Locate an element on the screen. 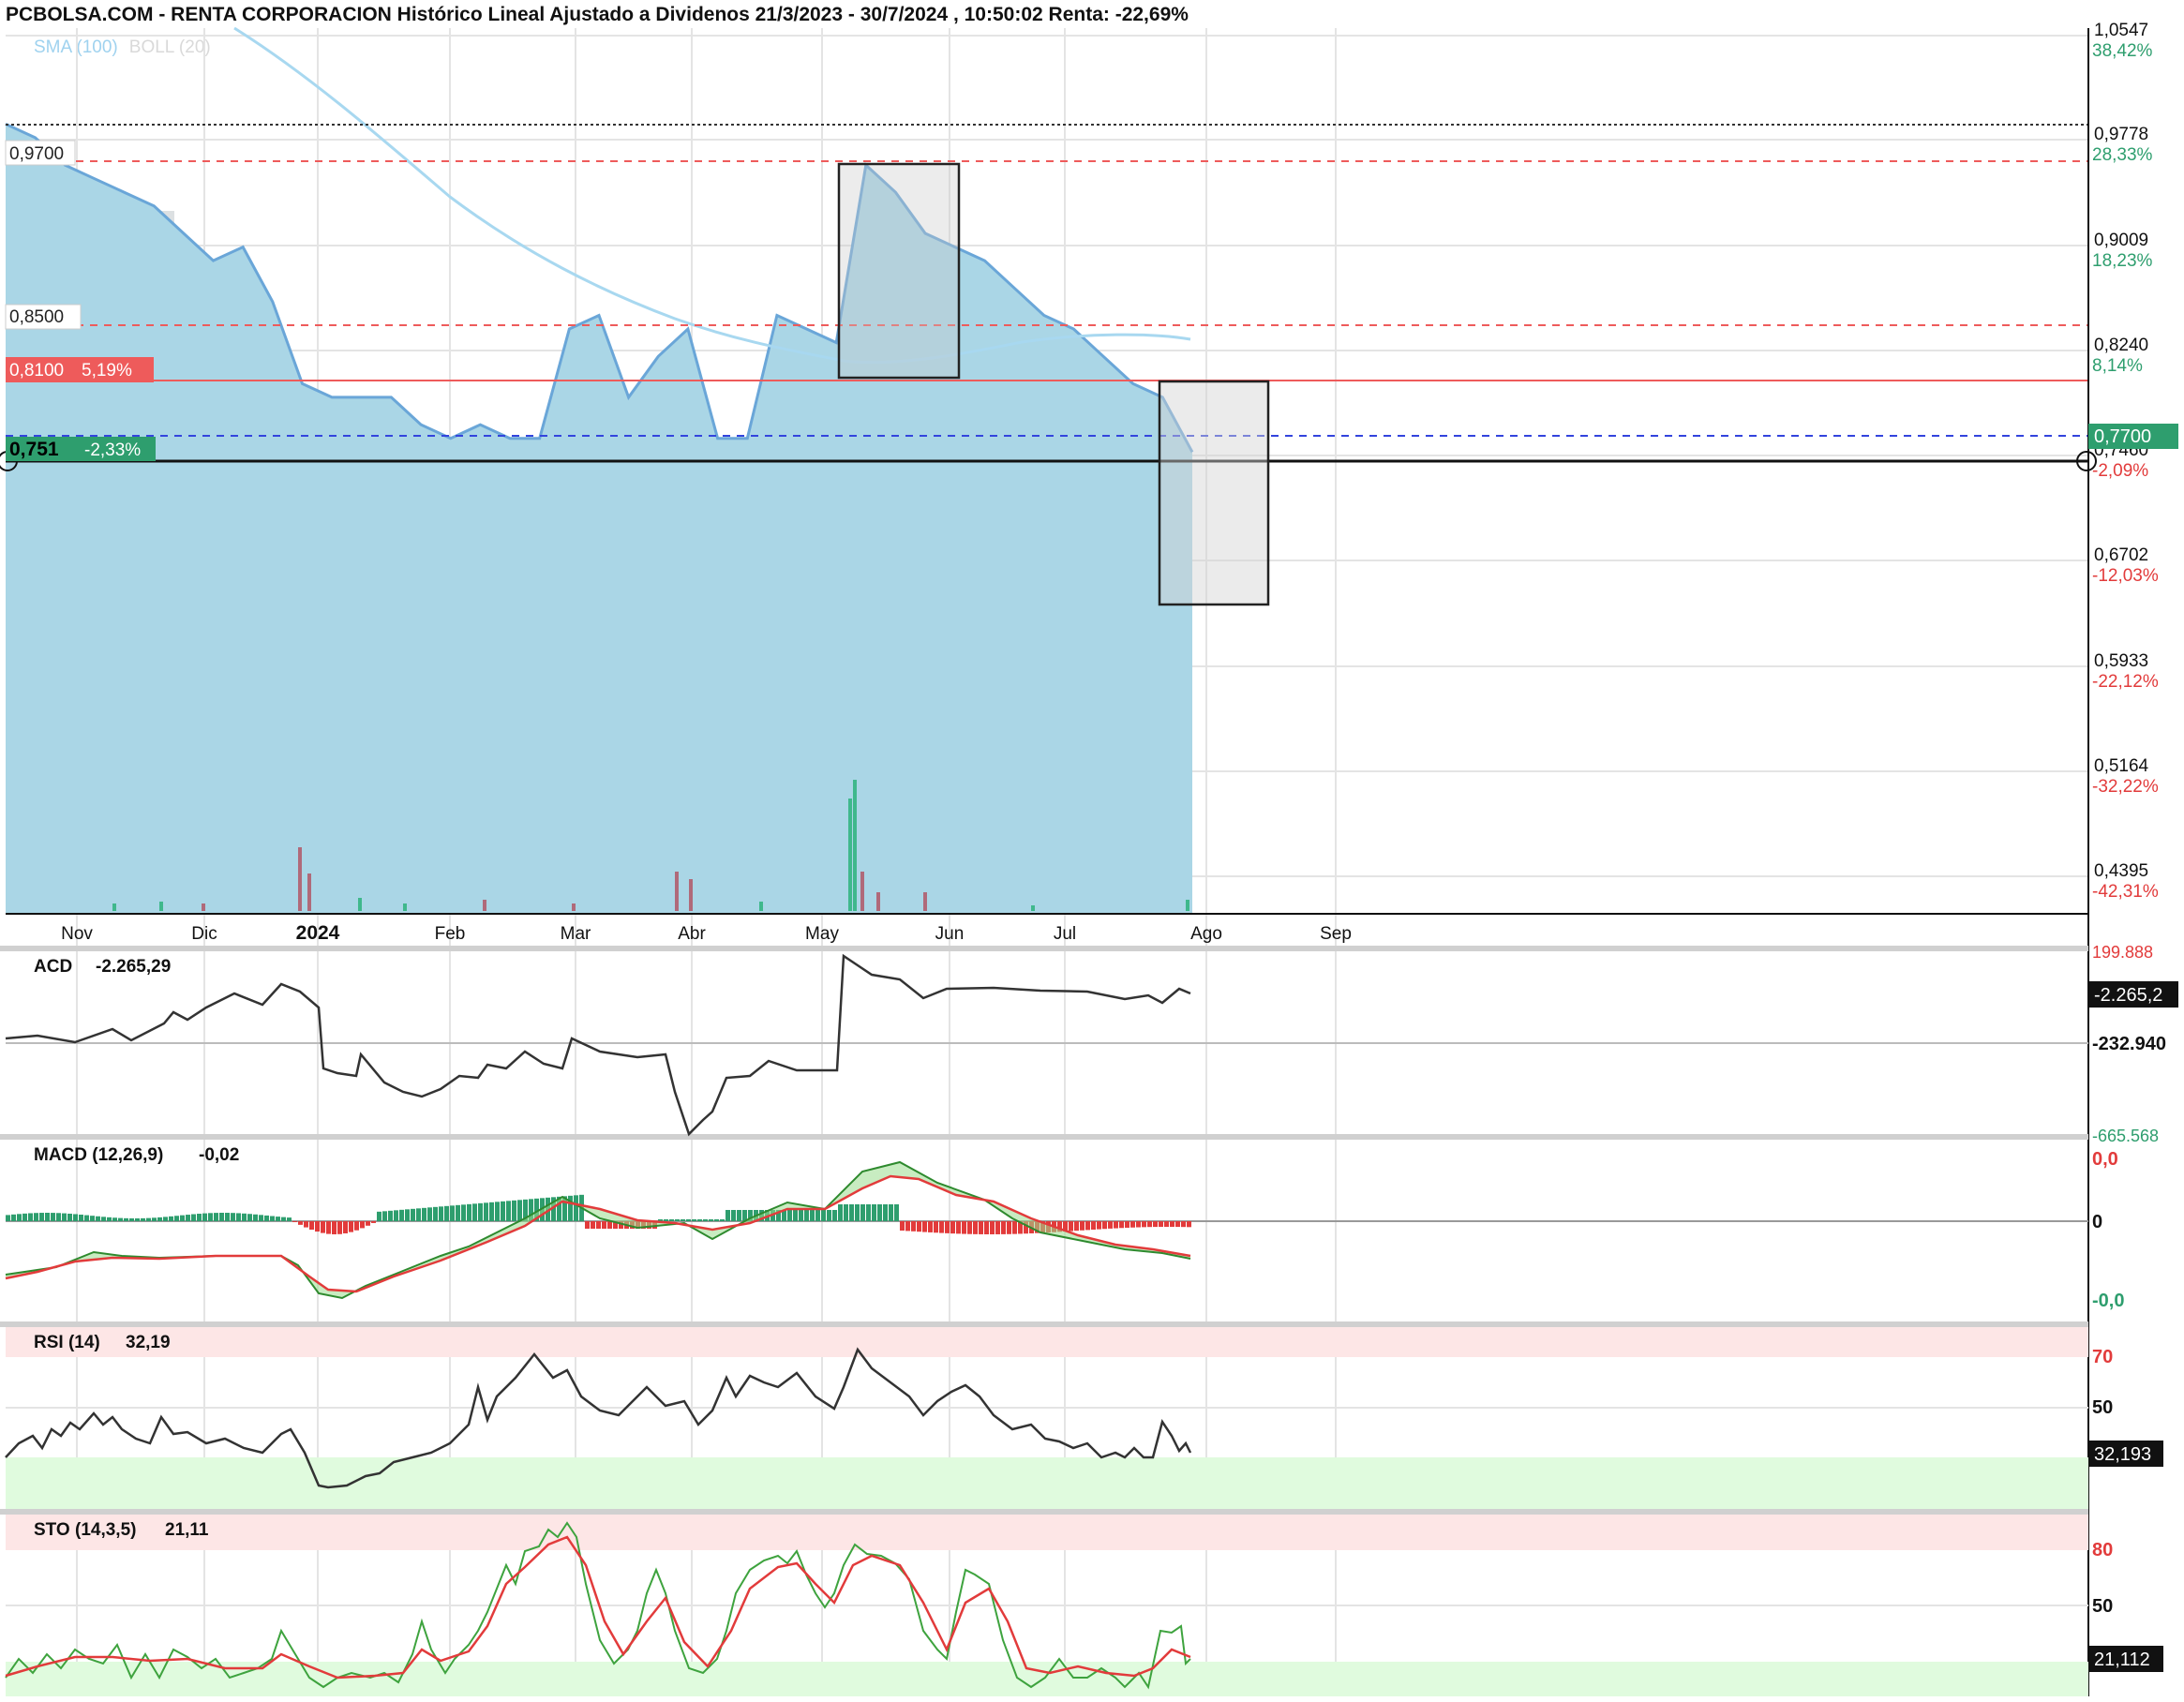  rsi-level-70: 70 is located at coordinates (2103, 1357).